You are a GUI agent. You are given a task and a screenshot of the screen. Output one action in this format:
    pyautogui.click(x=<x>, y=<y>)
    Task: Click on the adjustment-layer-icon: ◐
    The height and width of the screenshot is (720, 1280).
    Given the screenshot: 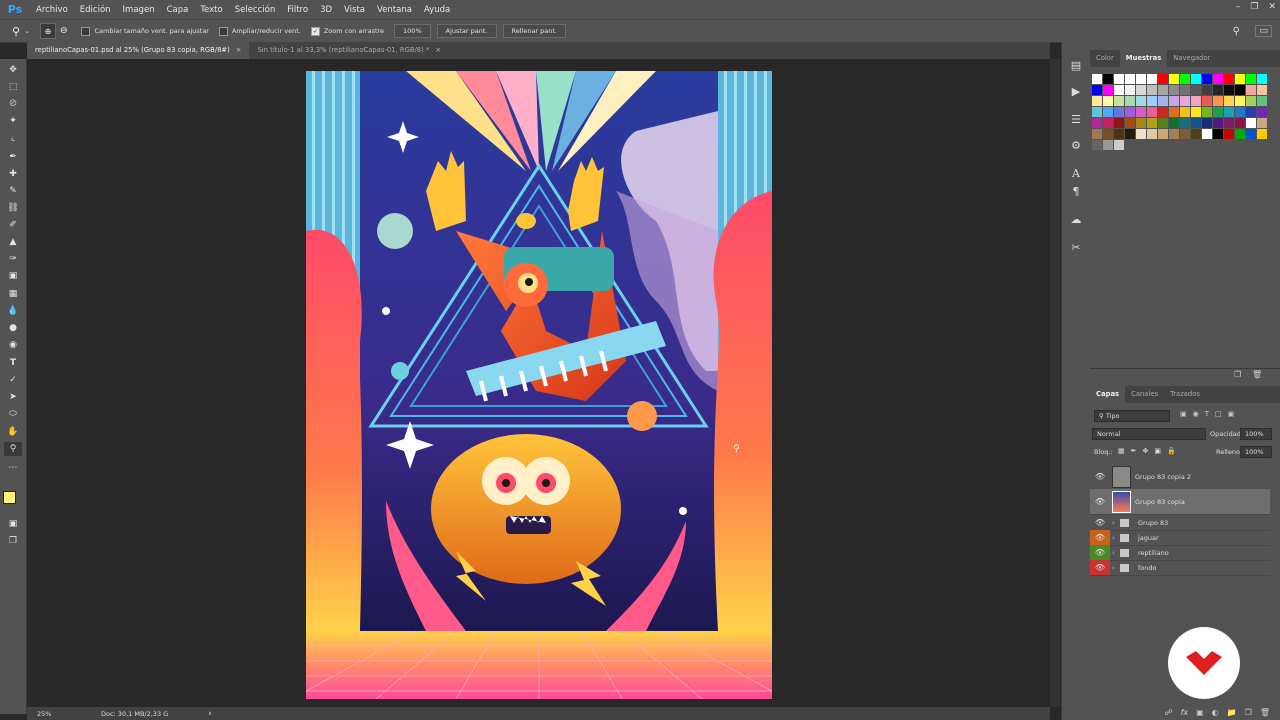 What is the action you would take?
    pyautogui.click(x=1215, y=712)
    